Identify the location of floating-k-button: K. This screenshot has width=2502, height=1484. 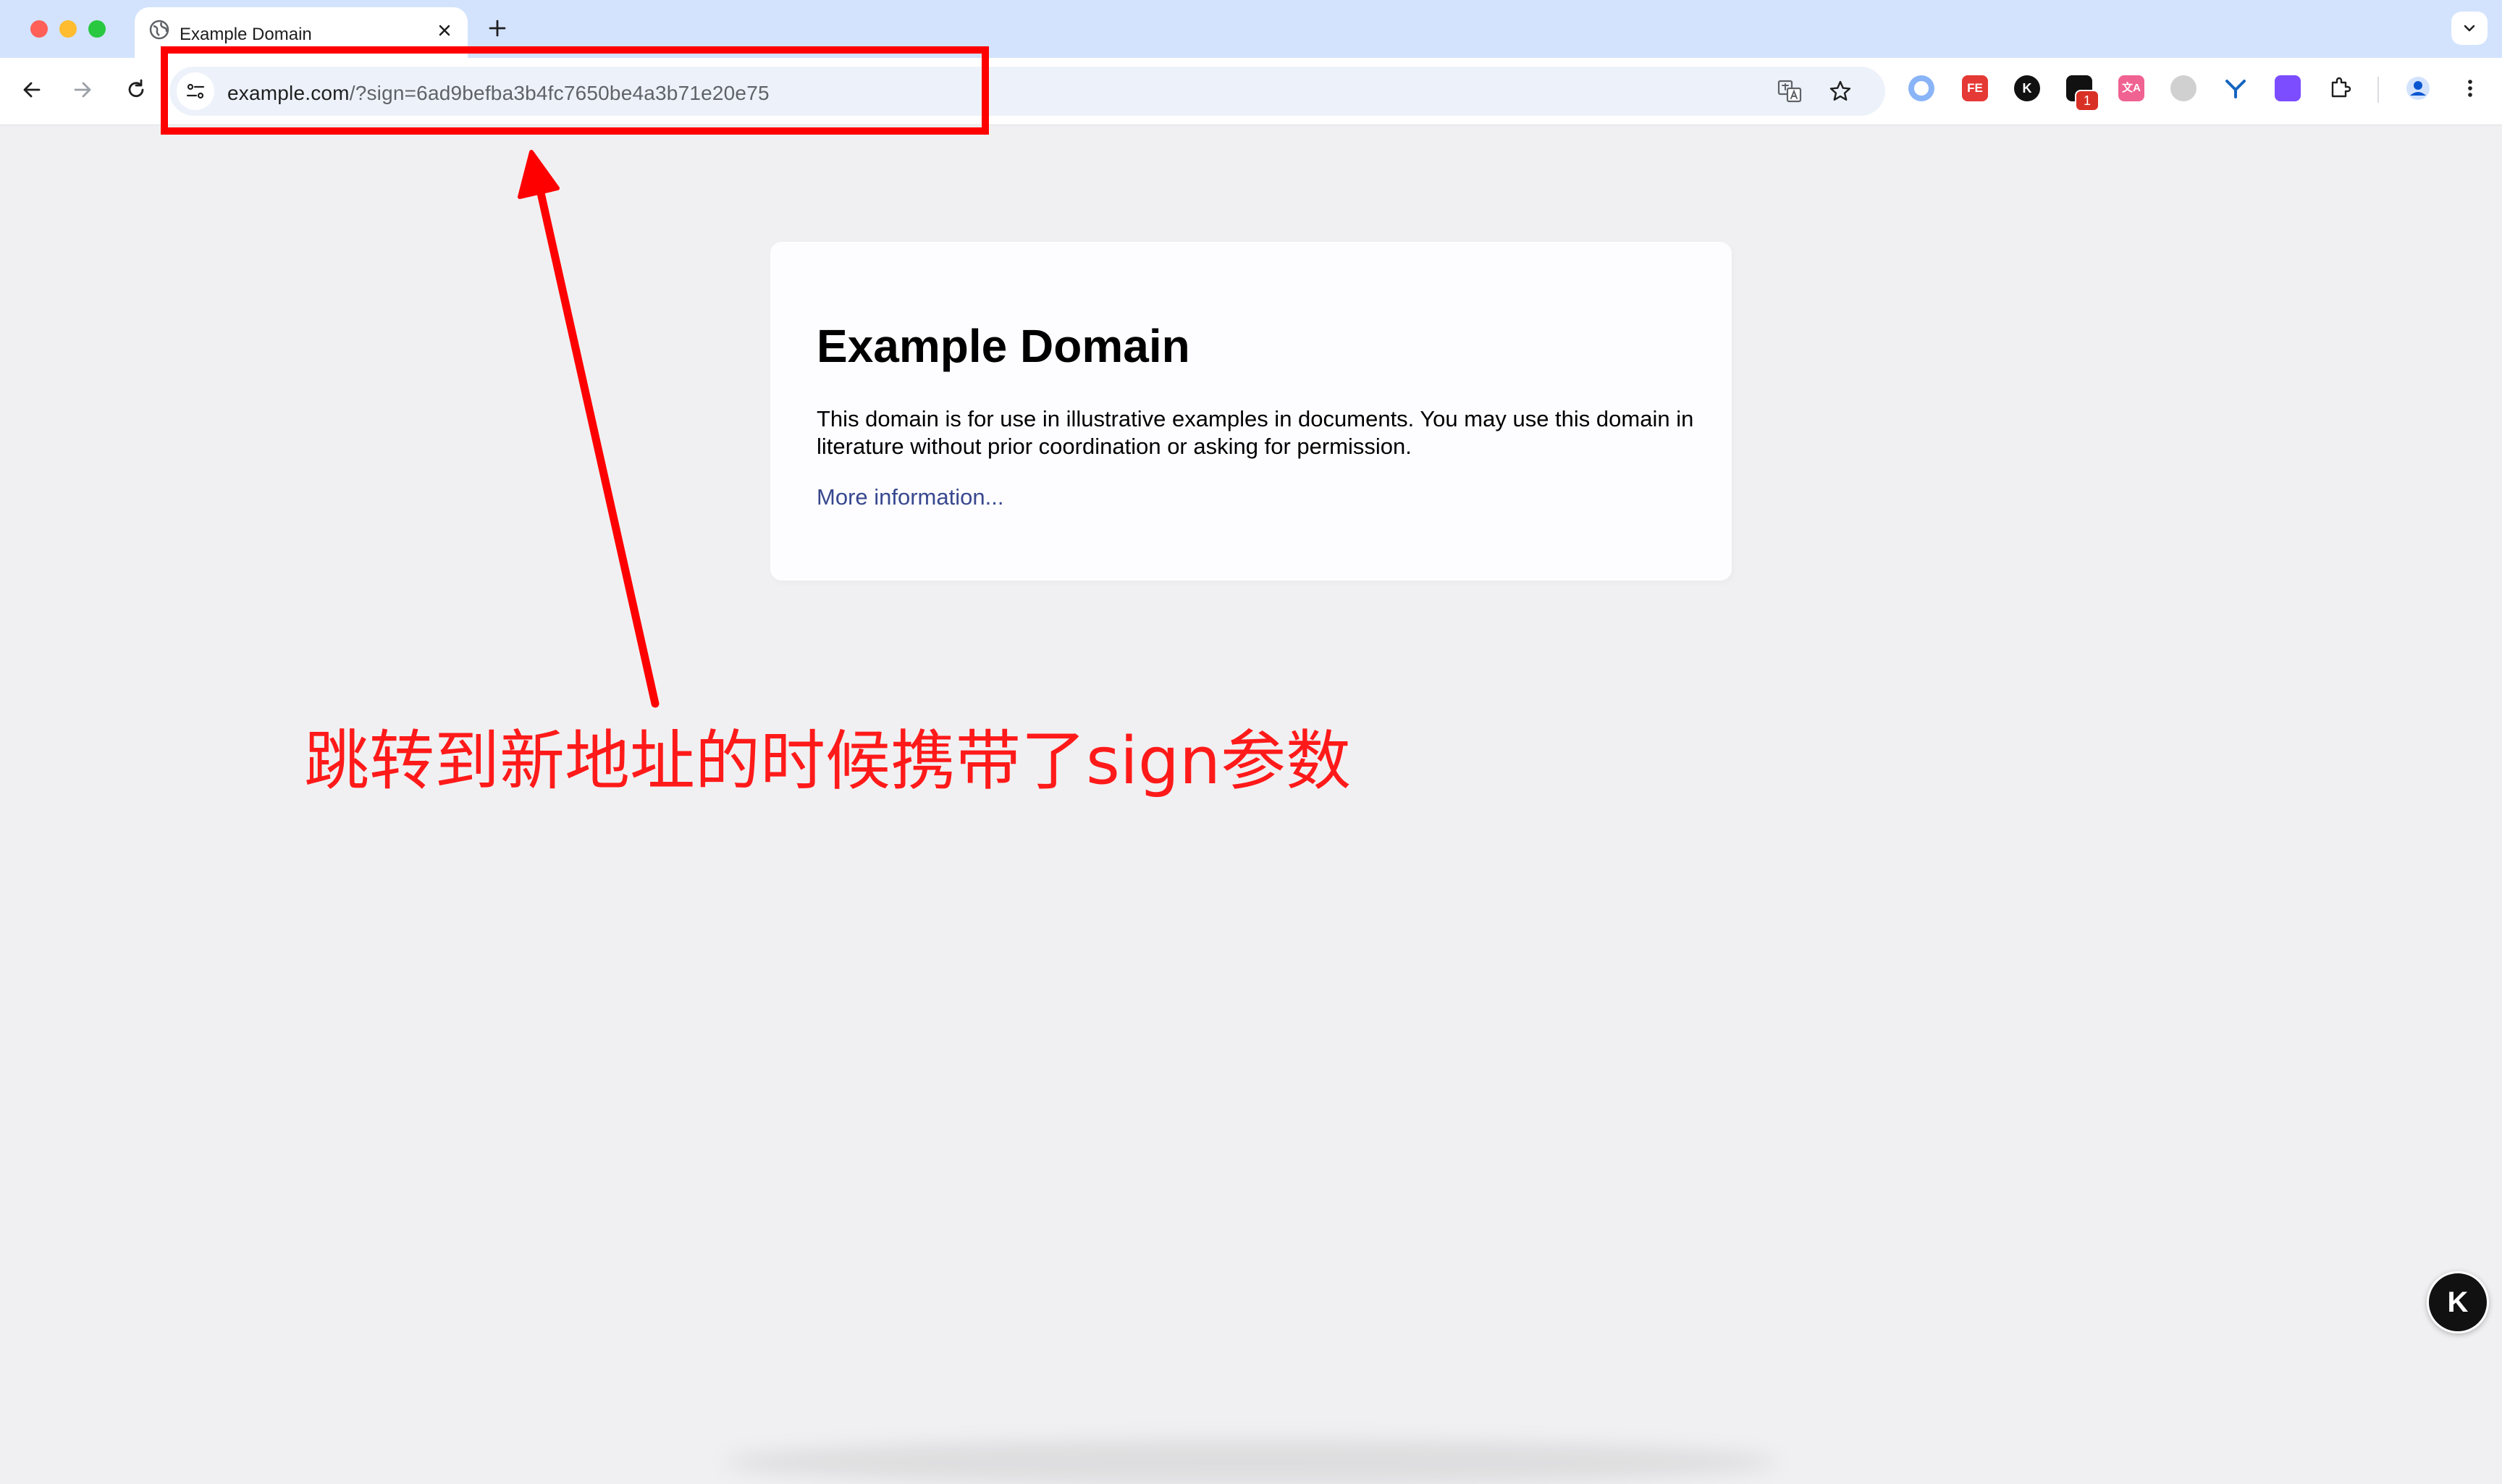
(2458, 1302).